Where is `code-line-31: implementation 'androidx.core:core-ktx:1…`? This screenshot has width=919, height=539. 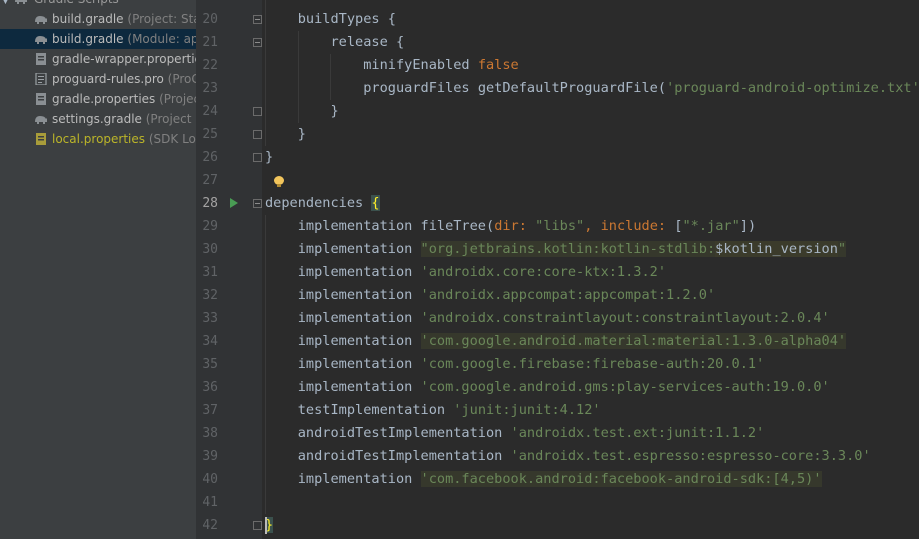 code-line-31: implementation 'androidx.core:core-ktx:1… is located at coordinates (465, 272).